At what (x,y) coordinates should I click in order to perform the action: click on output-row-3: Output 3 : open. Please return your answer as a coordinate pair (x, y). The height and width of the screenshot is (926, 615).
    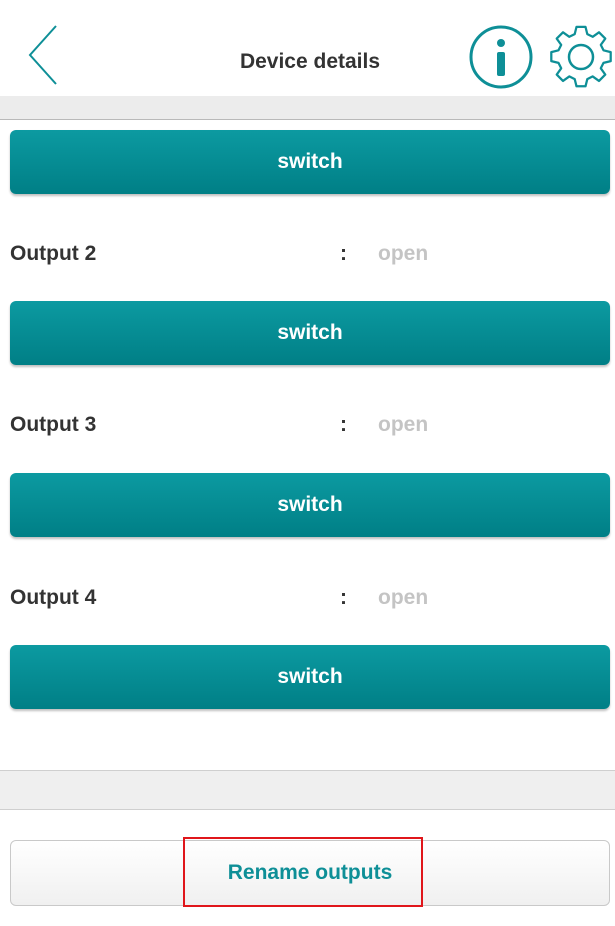
    Looking at the image, I should click on (310, 428).